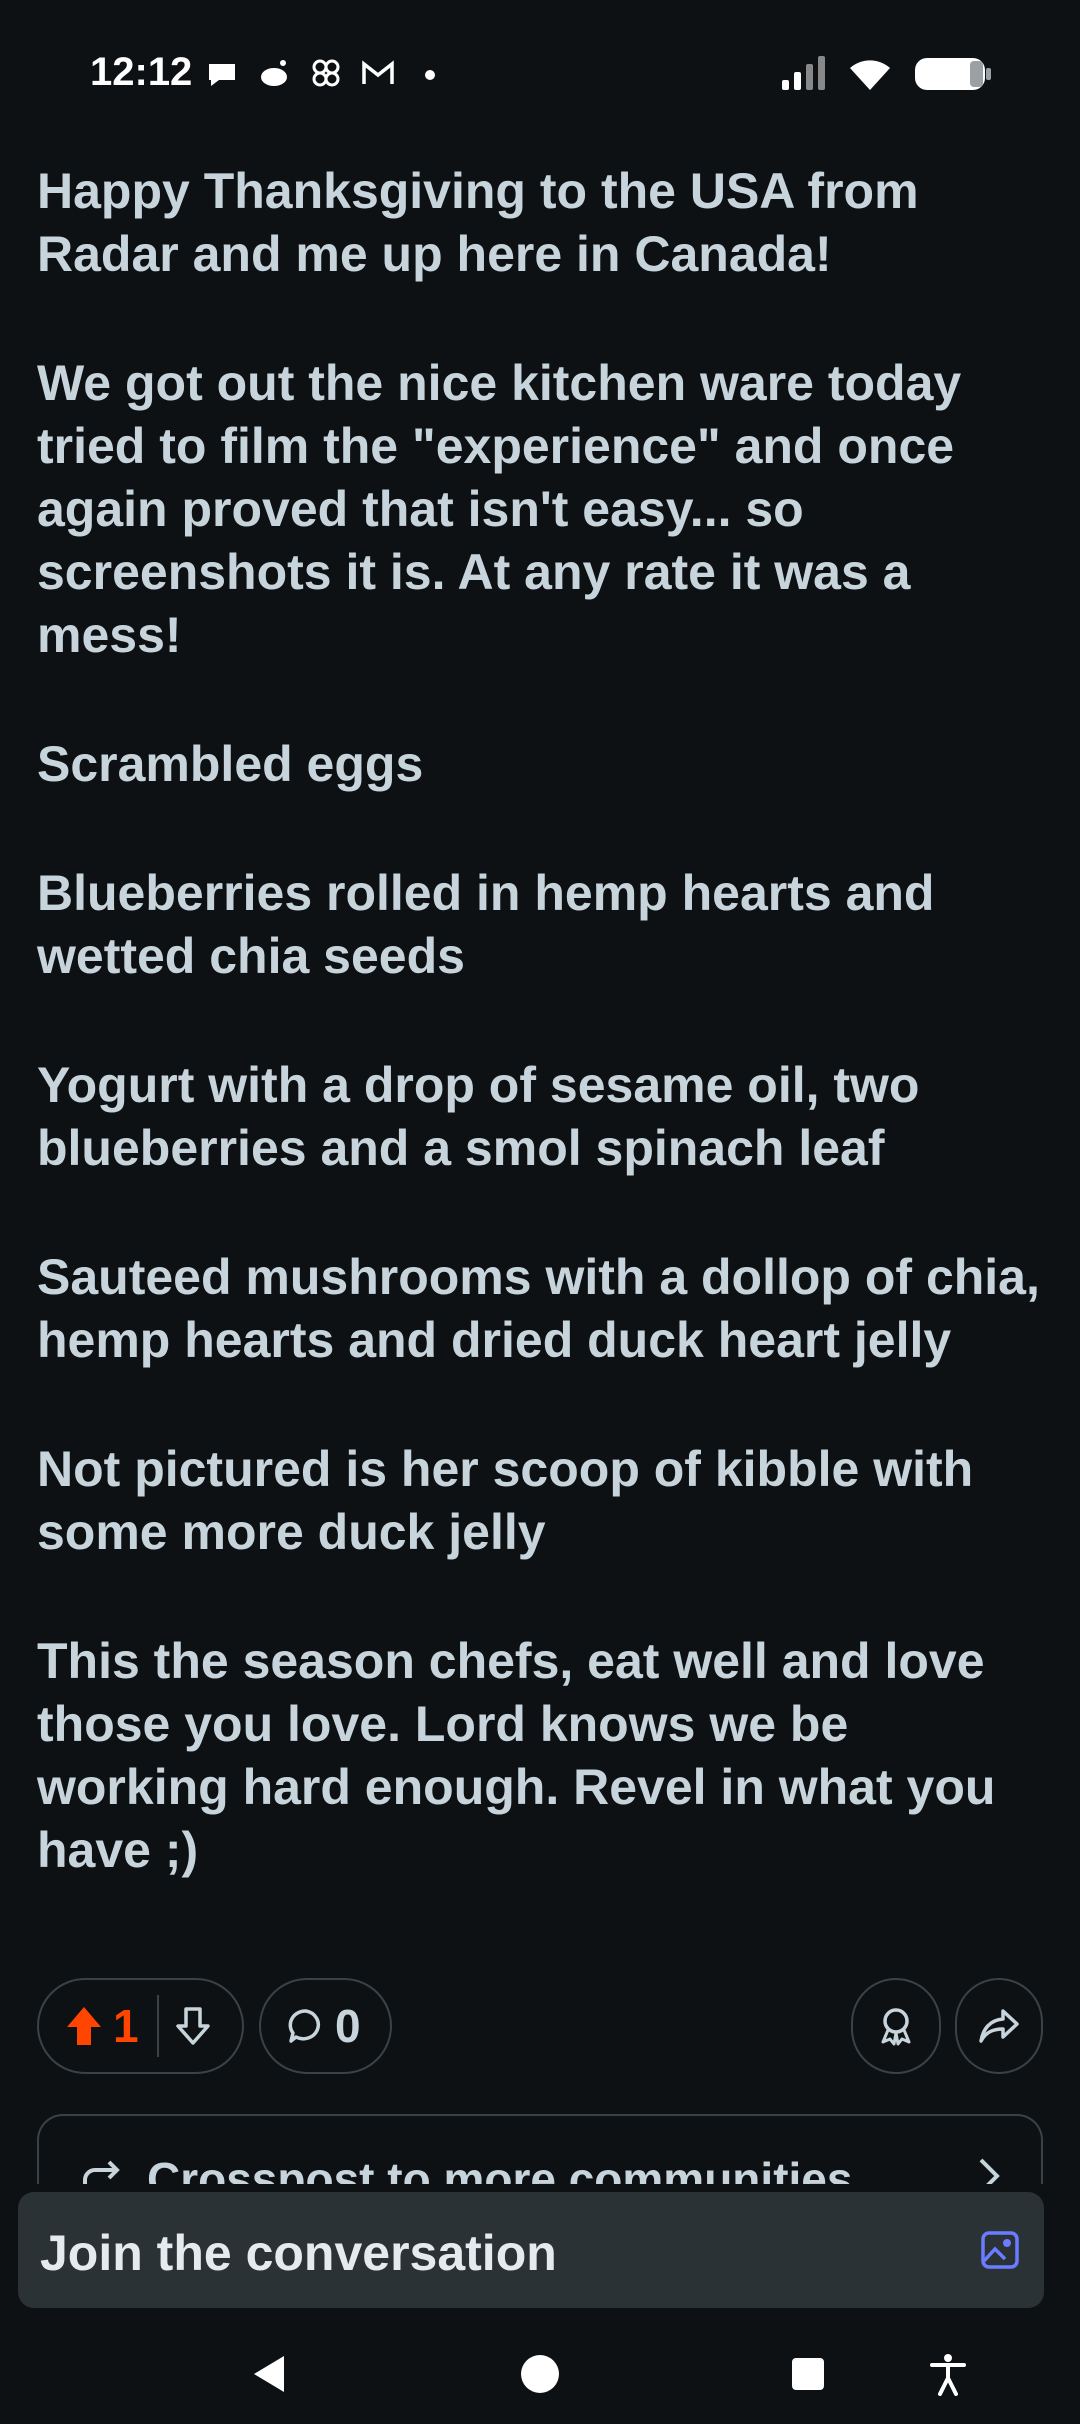  Describe the element at coordinates (808, 2374) in the screenshot. I see `recents-icon` at that location.